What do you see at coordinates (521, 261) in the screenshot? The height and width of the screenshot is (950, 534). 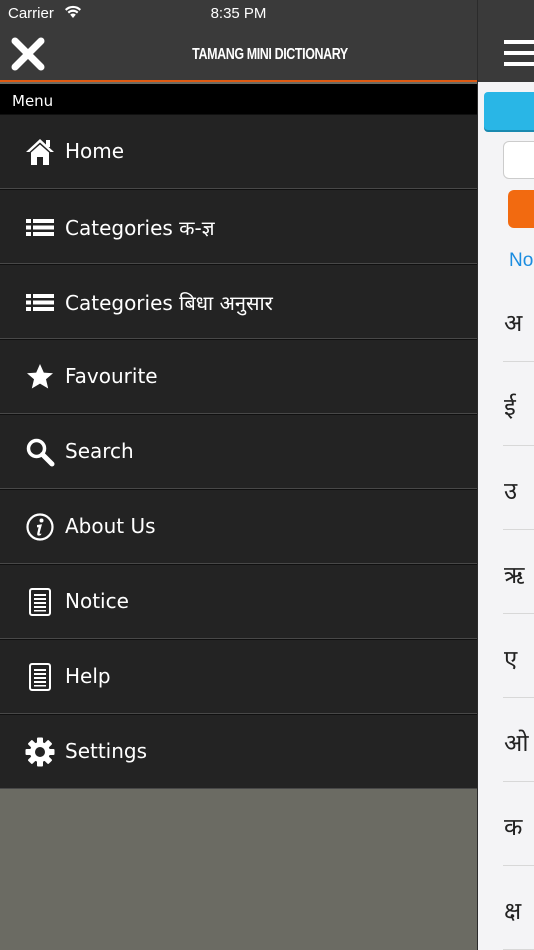 I see `notice-link: No` at bounding box center [521, 261].